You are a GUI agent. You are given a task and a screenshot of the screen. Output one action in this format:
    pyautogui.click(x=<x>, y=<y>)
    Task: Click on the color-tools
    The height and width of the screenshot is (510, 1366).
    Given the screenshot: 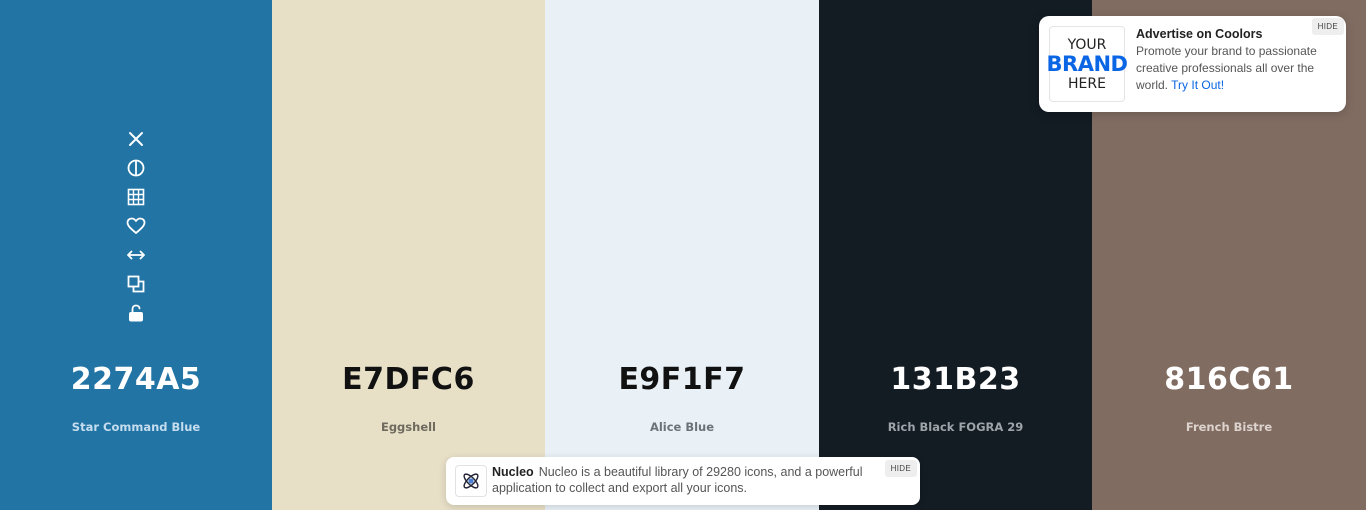 What is the action you would take?
    pyautogui.click(x=136, y=226)
    